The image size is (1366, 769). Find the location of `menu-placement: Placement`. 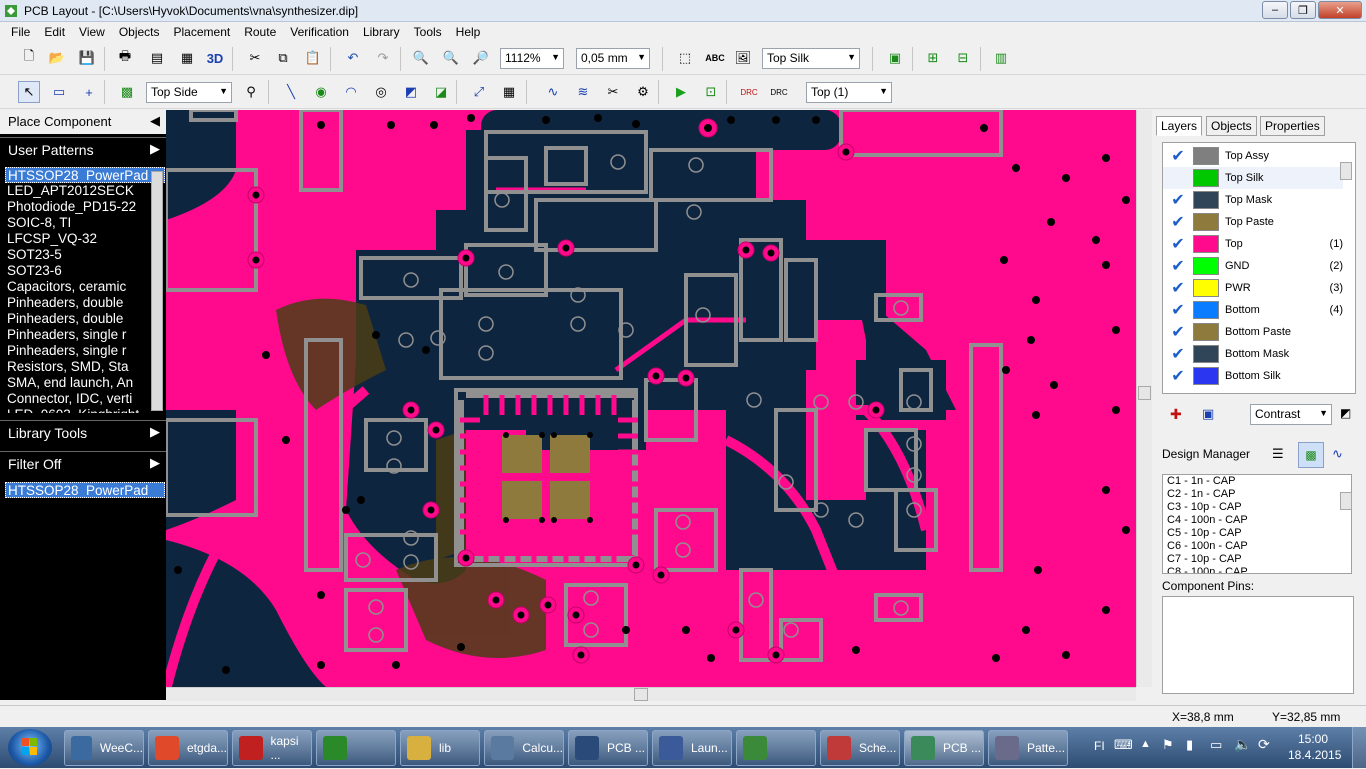

menu-placement: Placement is located at coordinates (202, 32).